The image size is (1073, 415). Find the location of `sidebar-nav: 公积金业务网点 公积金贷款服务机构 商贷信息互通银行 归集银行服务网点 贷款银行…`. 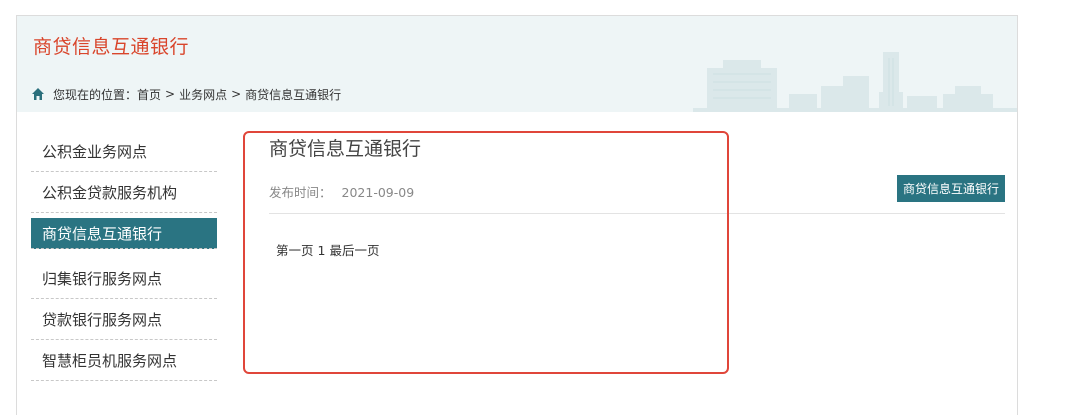

sidebar-nav: 公积金业务网点 公积金贷款服务机构 商贷信息互通银行 归集银行服务网点 贷款银行… is located at coordinates (124, 257).